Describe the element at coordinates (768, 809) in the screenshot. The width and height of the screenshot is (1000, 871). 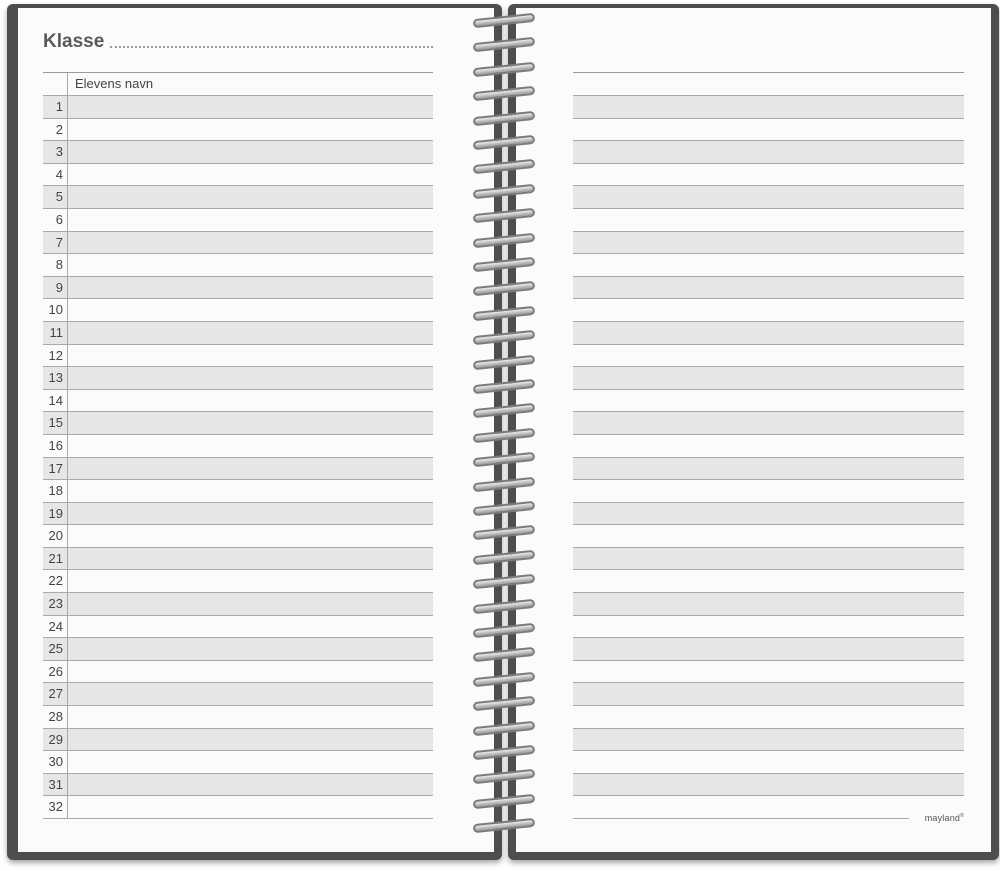
I see `right-row: mayland®` at that location.